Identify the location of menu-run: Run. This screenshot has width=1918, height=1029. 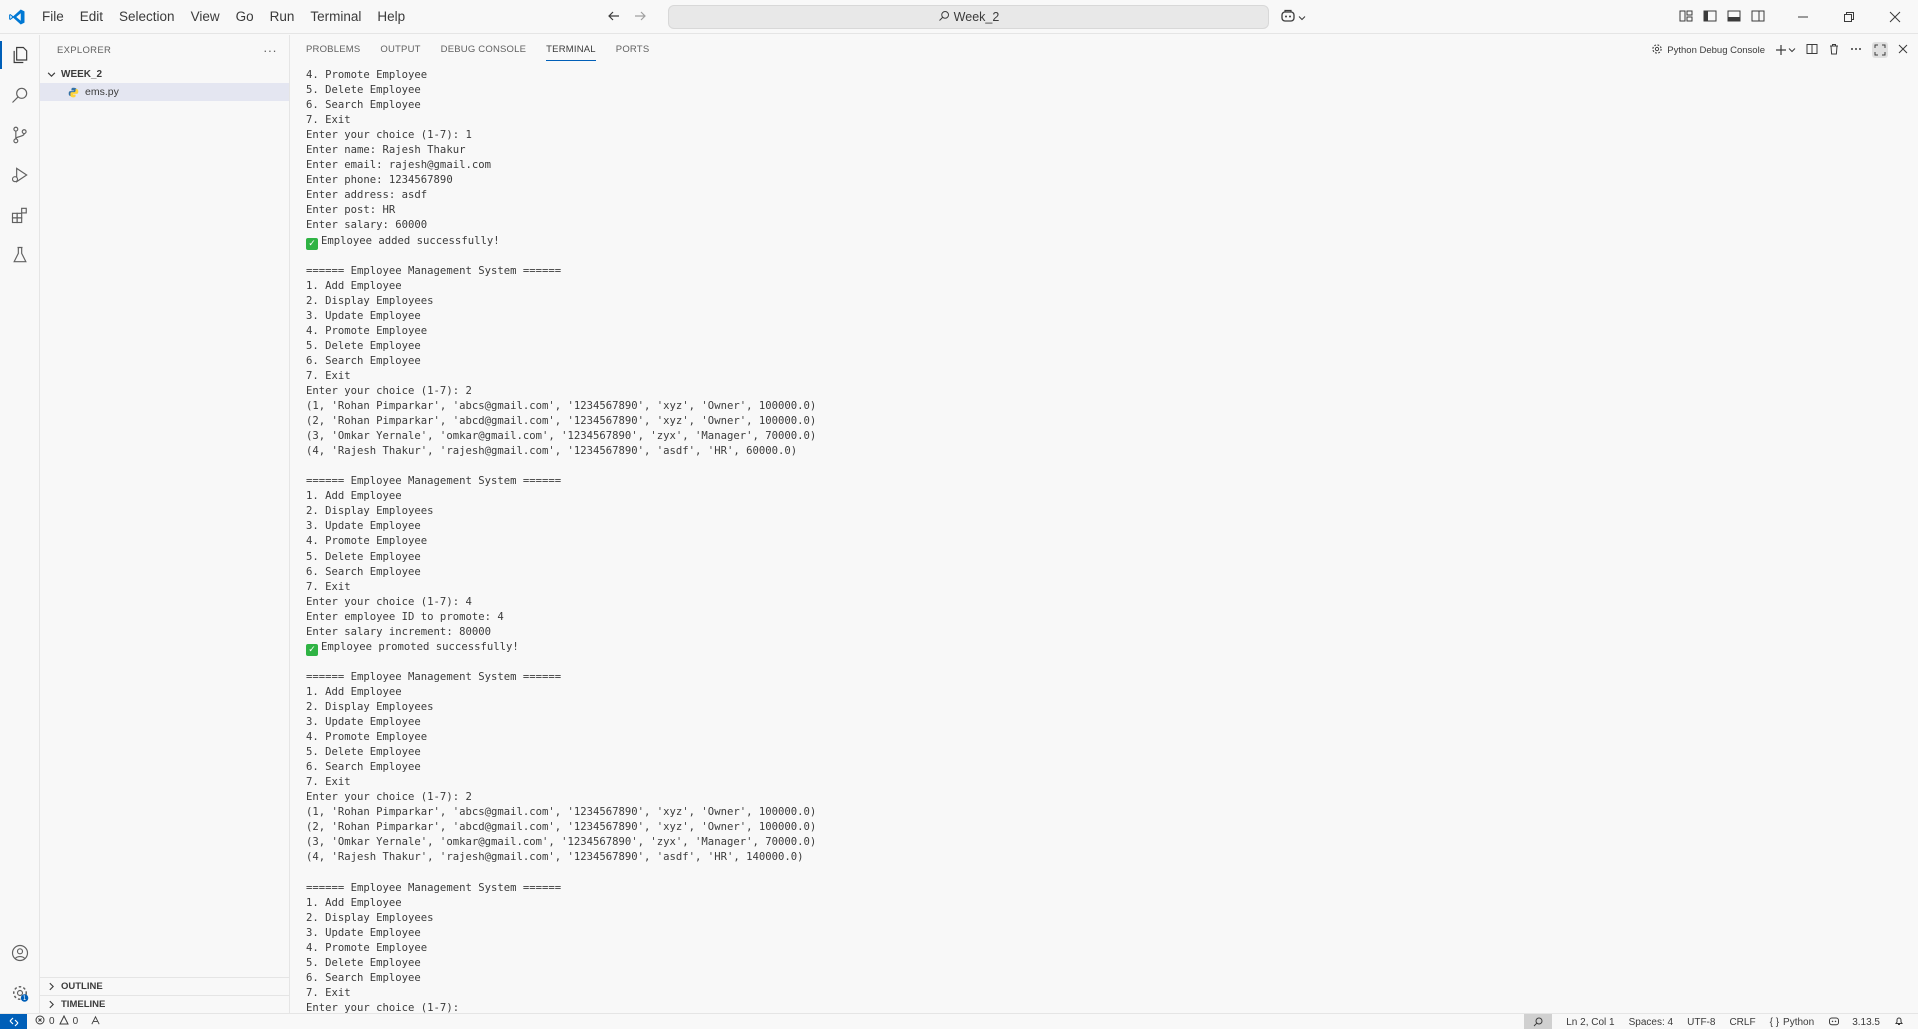
(282, 17).